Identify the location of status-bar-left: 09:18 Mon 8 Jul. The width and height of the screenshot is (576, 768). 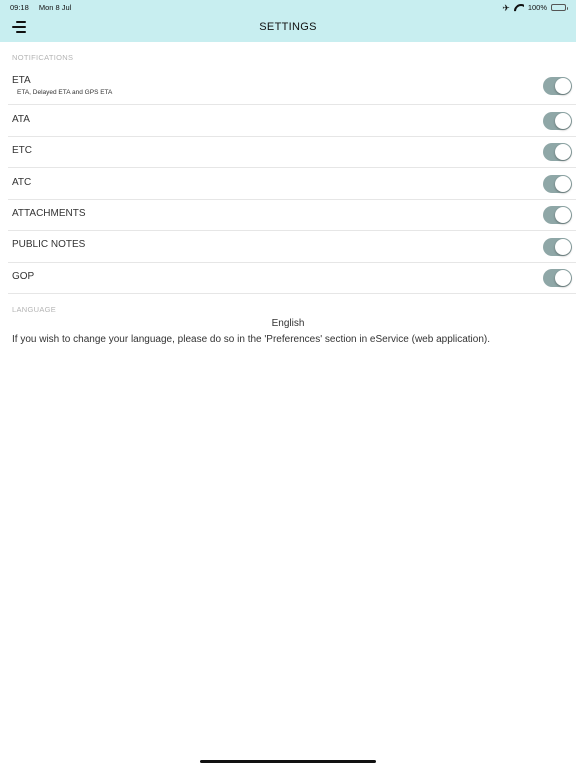
(40, 7).